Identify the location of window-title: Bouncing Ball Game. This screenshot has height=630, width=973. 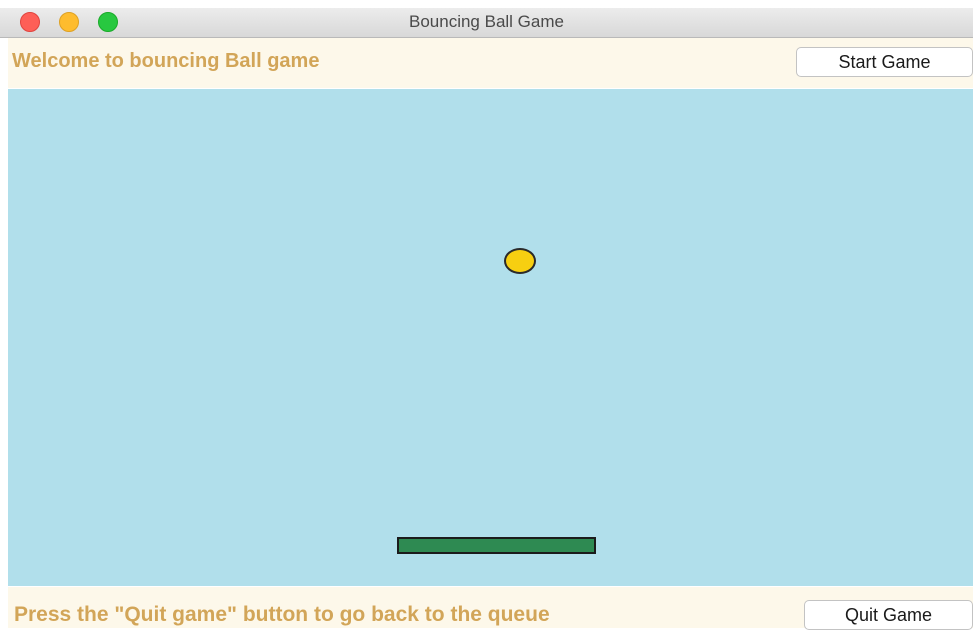
(486, 21).